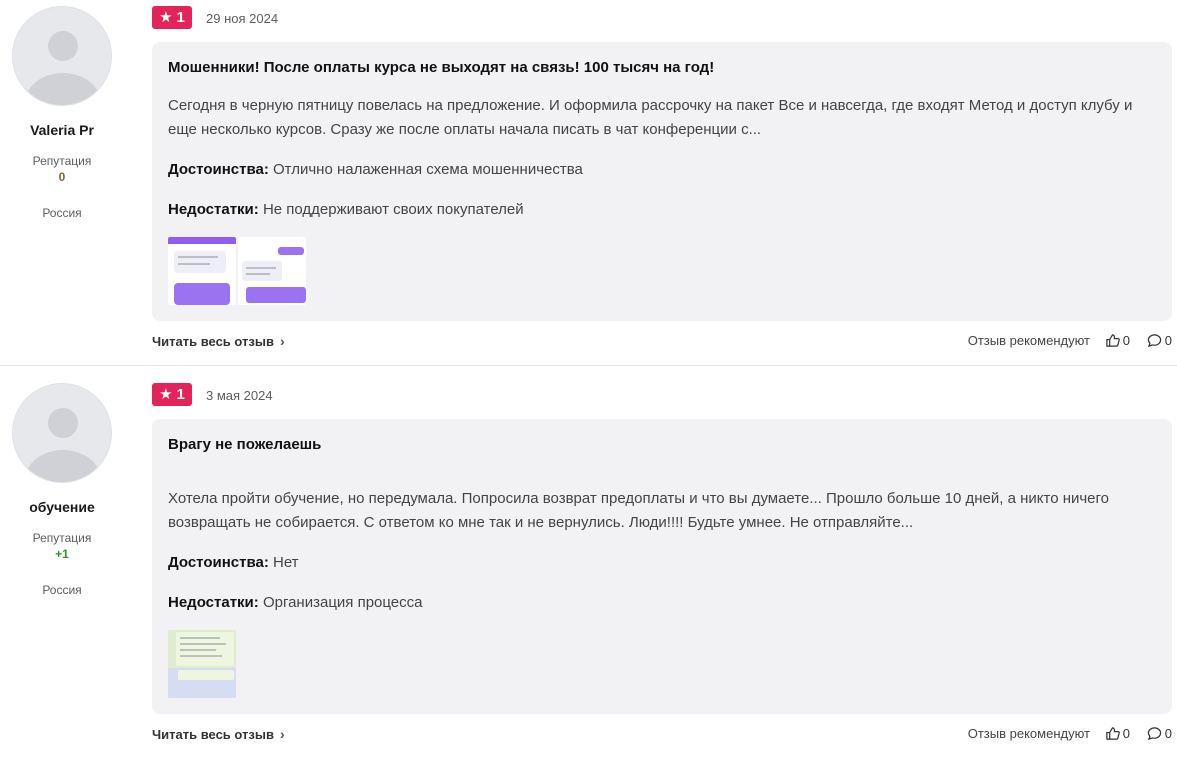 Image resolution: width=1177 pixels, height=759 pixels. What do you see at coordinates (239, 395) in the screenshot?
I see `review-date: 3 мая 2024` at bounding box center [239, 395].